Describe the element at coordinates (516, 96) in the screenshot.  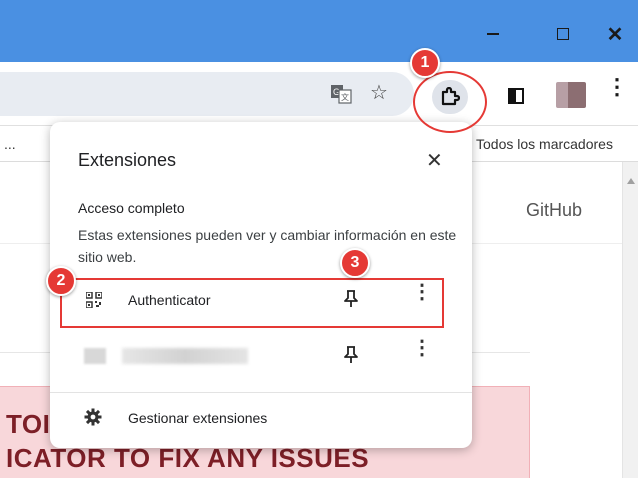
I see `side-panel-icon` at that location.